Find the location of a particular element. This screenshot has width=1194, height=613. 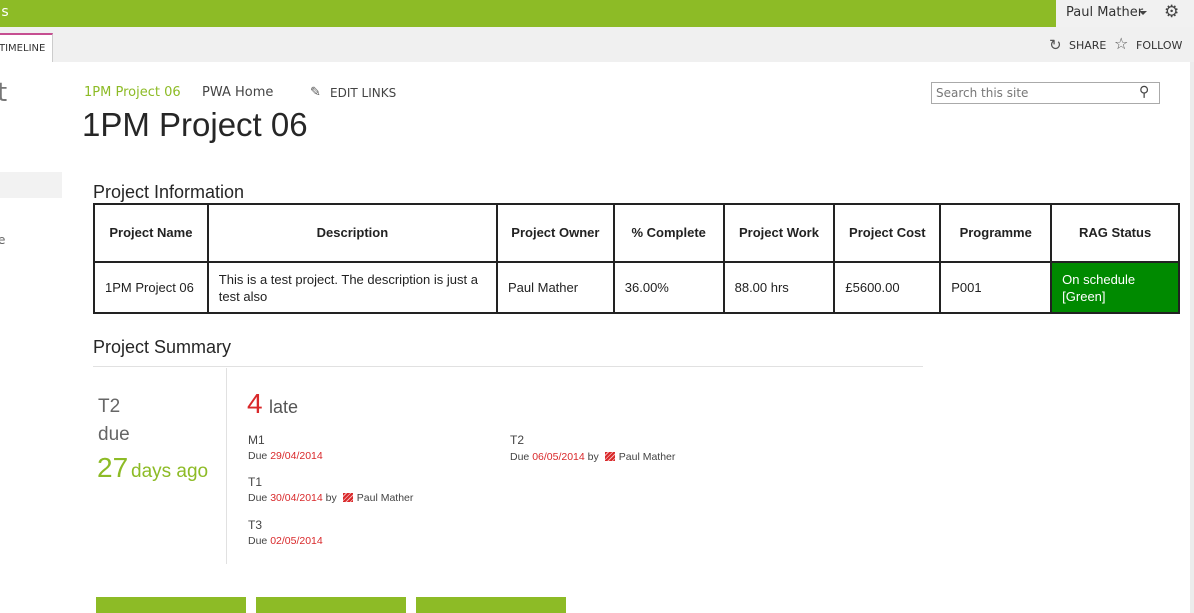

user-menu: Paul Mather ⚙ is located at coordinates (1125, 13).